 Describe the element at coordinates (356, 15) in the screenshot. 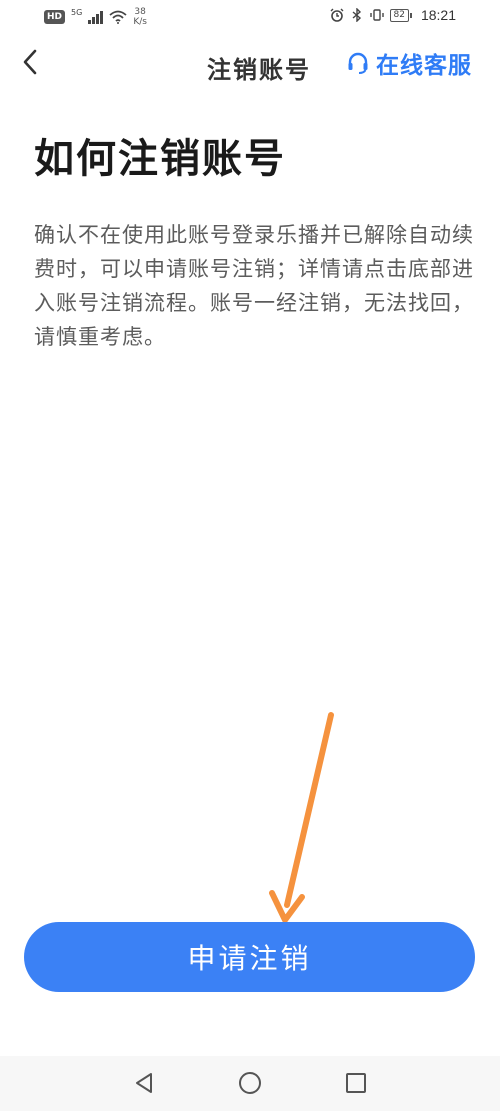

I see `bluetooth-icon` at that location.